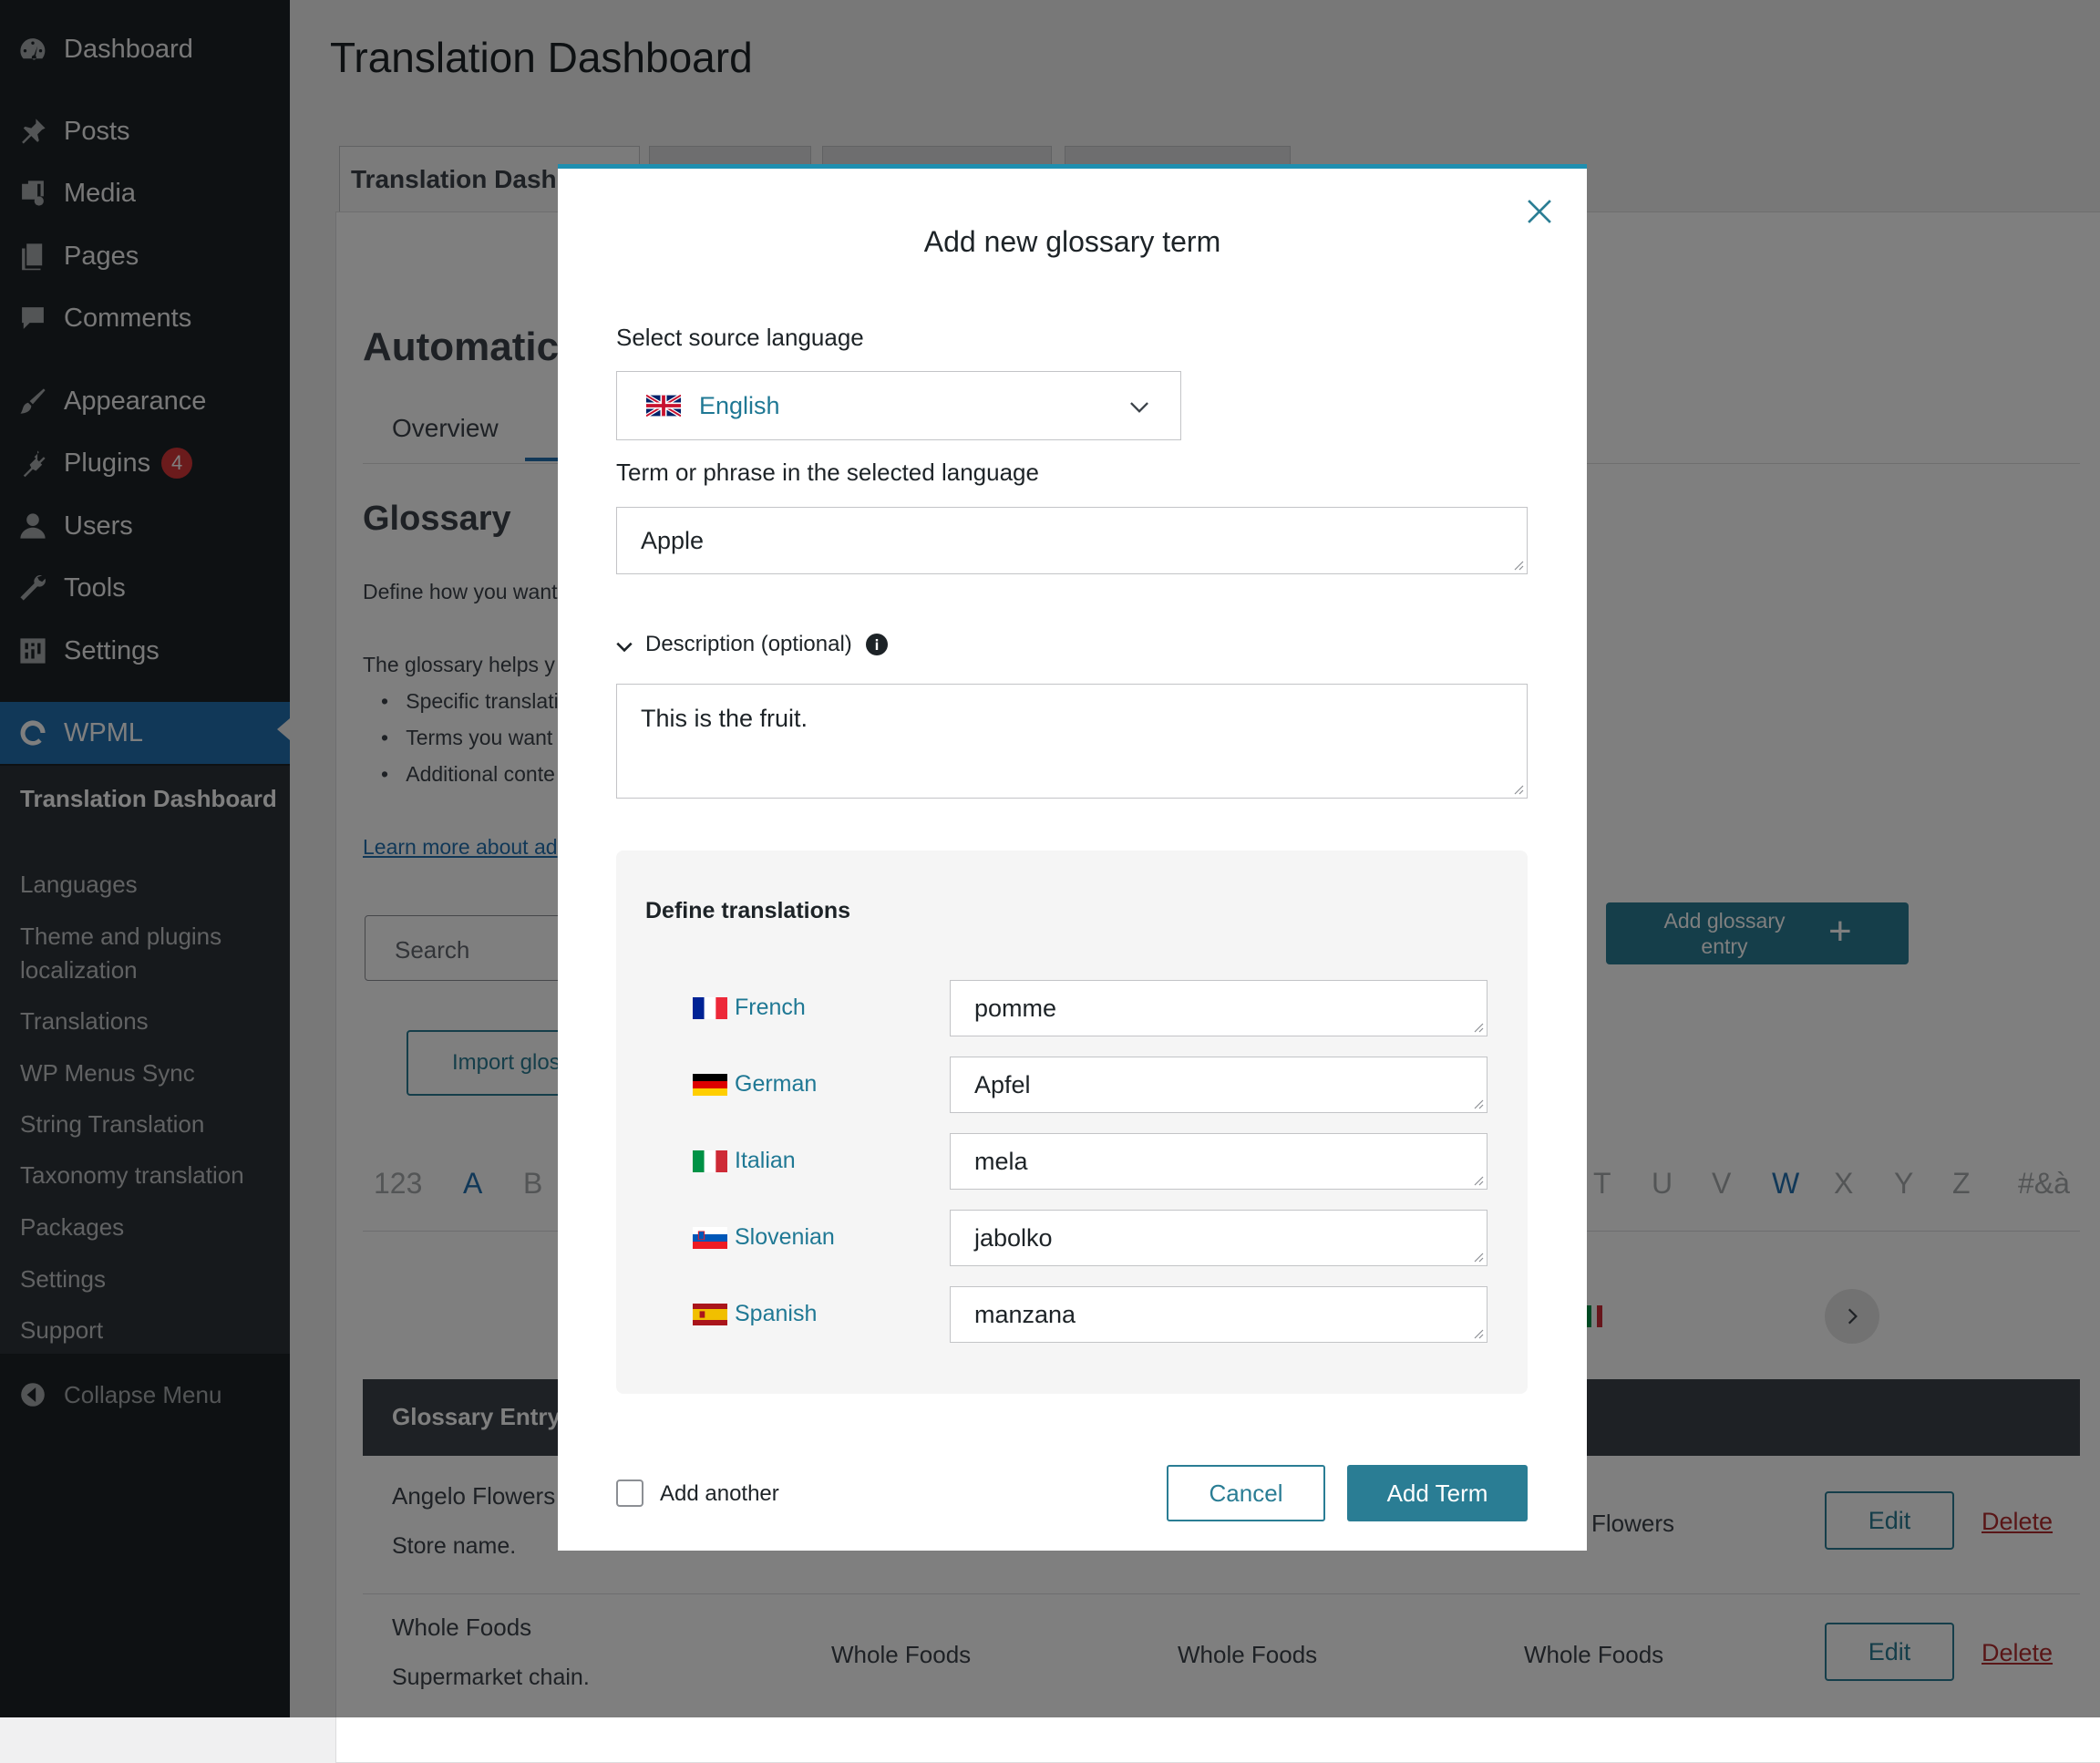  What do you see at coordinates (710, 1085) in the screenshot?
I see `german-flag-icon` at bounding box center [710, 1085].